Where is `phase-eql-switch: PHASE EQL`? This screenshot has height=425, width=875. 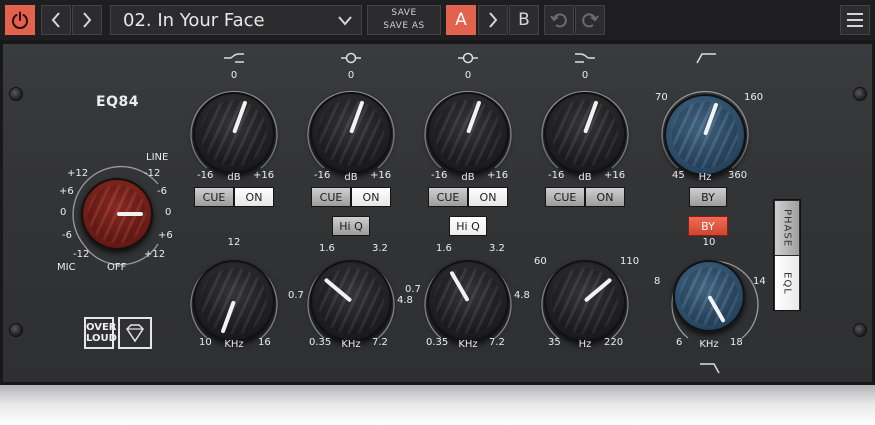 phase-eql-switch: PHASE EQL is located at coordinates (787, 255).